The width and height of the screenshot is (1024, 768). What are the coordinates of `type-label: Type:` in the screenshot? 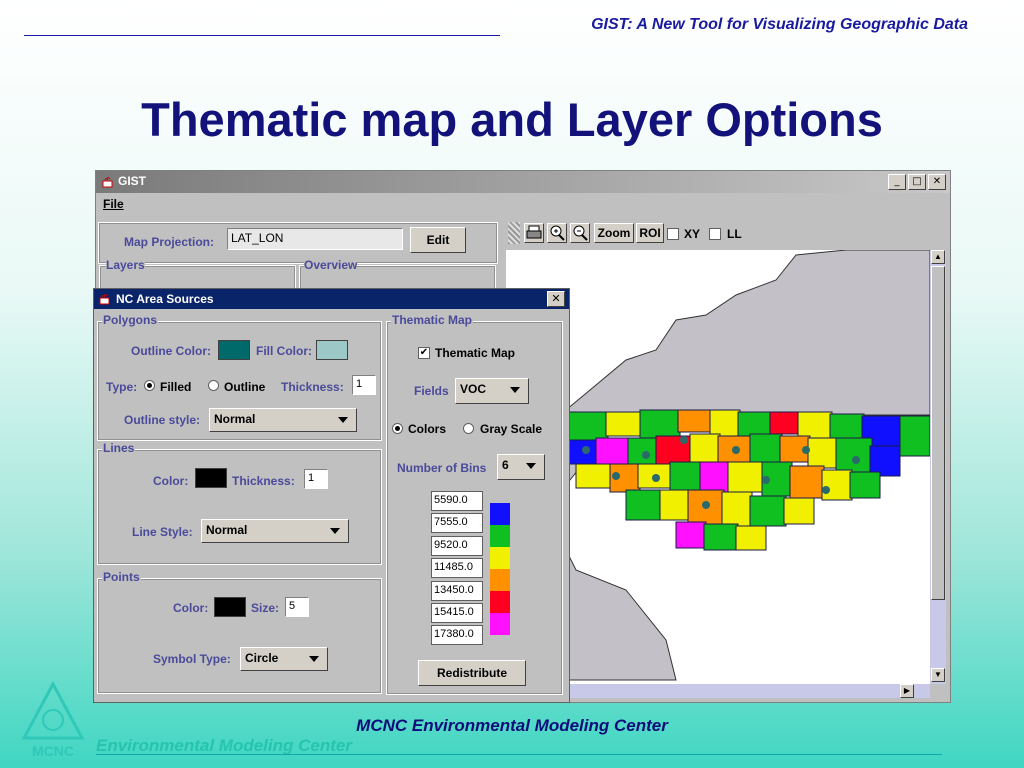 It's located at (122, 387).